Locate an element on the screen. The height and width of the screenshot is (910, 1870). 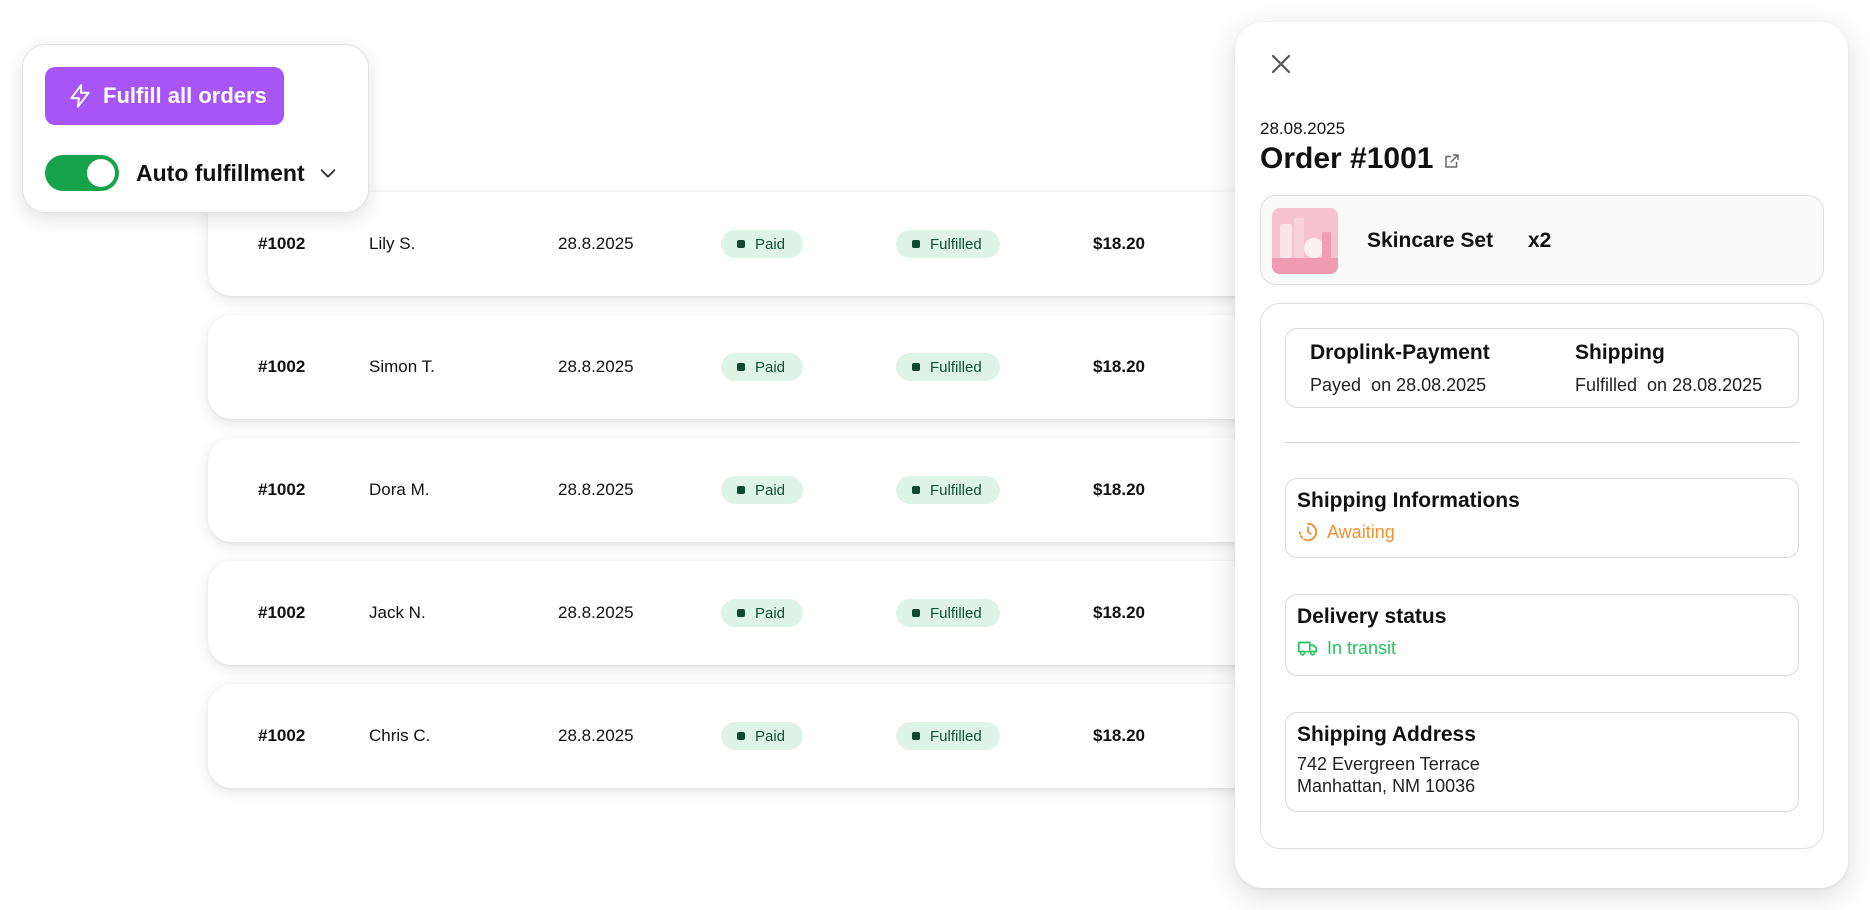
shipping-date: on 28.08.2025 is located at coordinates (1705, 385).